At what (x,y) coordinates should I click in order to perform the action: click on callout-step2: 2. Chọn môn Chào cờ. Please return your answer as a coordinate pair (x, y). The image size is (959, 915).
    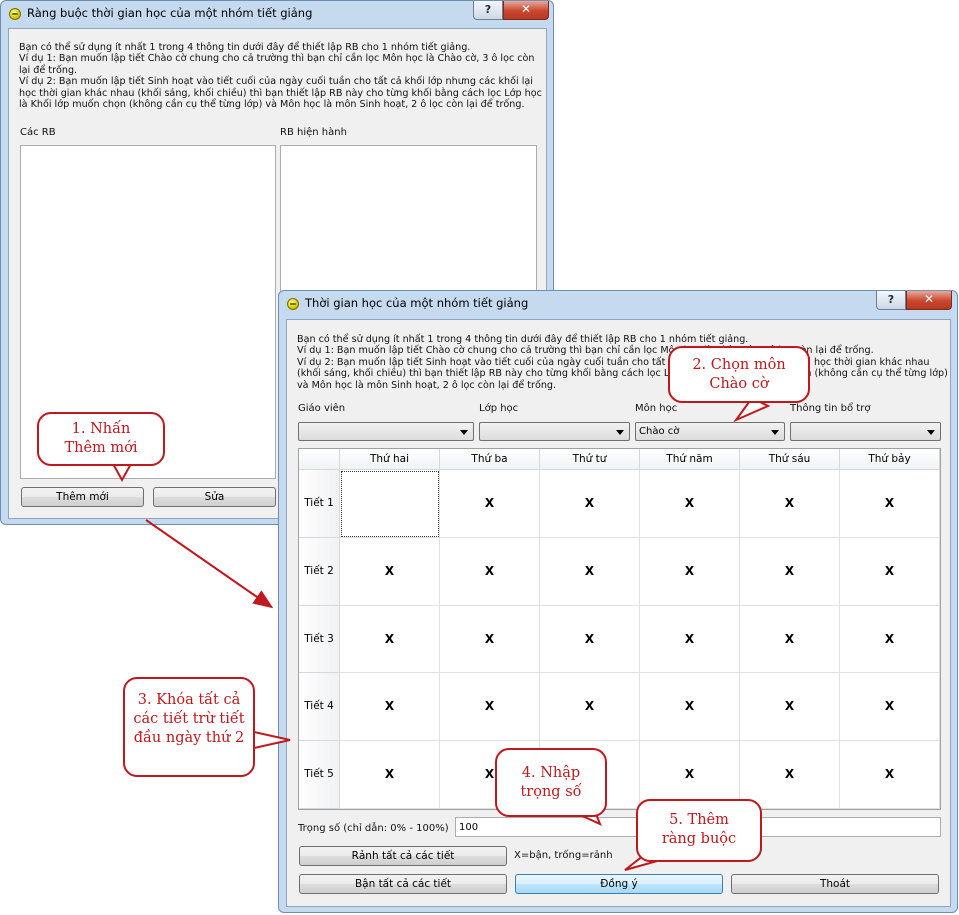
    Looking at the image, I should click on (739, 374).